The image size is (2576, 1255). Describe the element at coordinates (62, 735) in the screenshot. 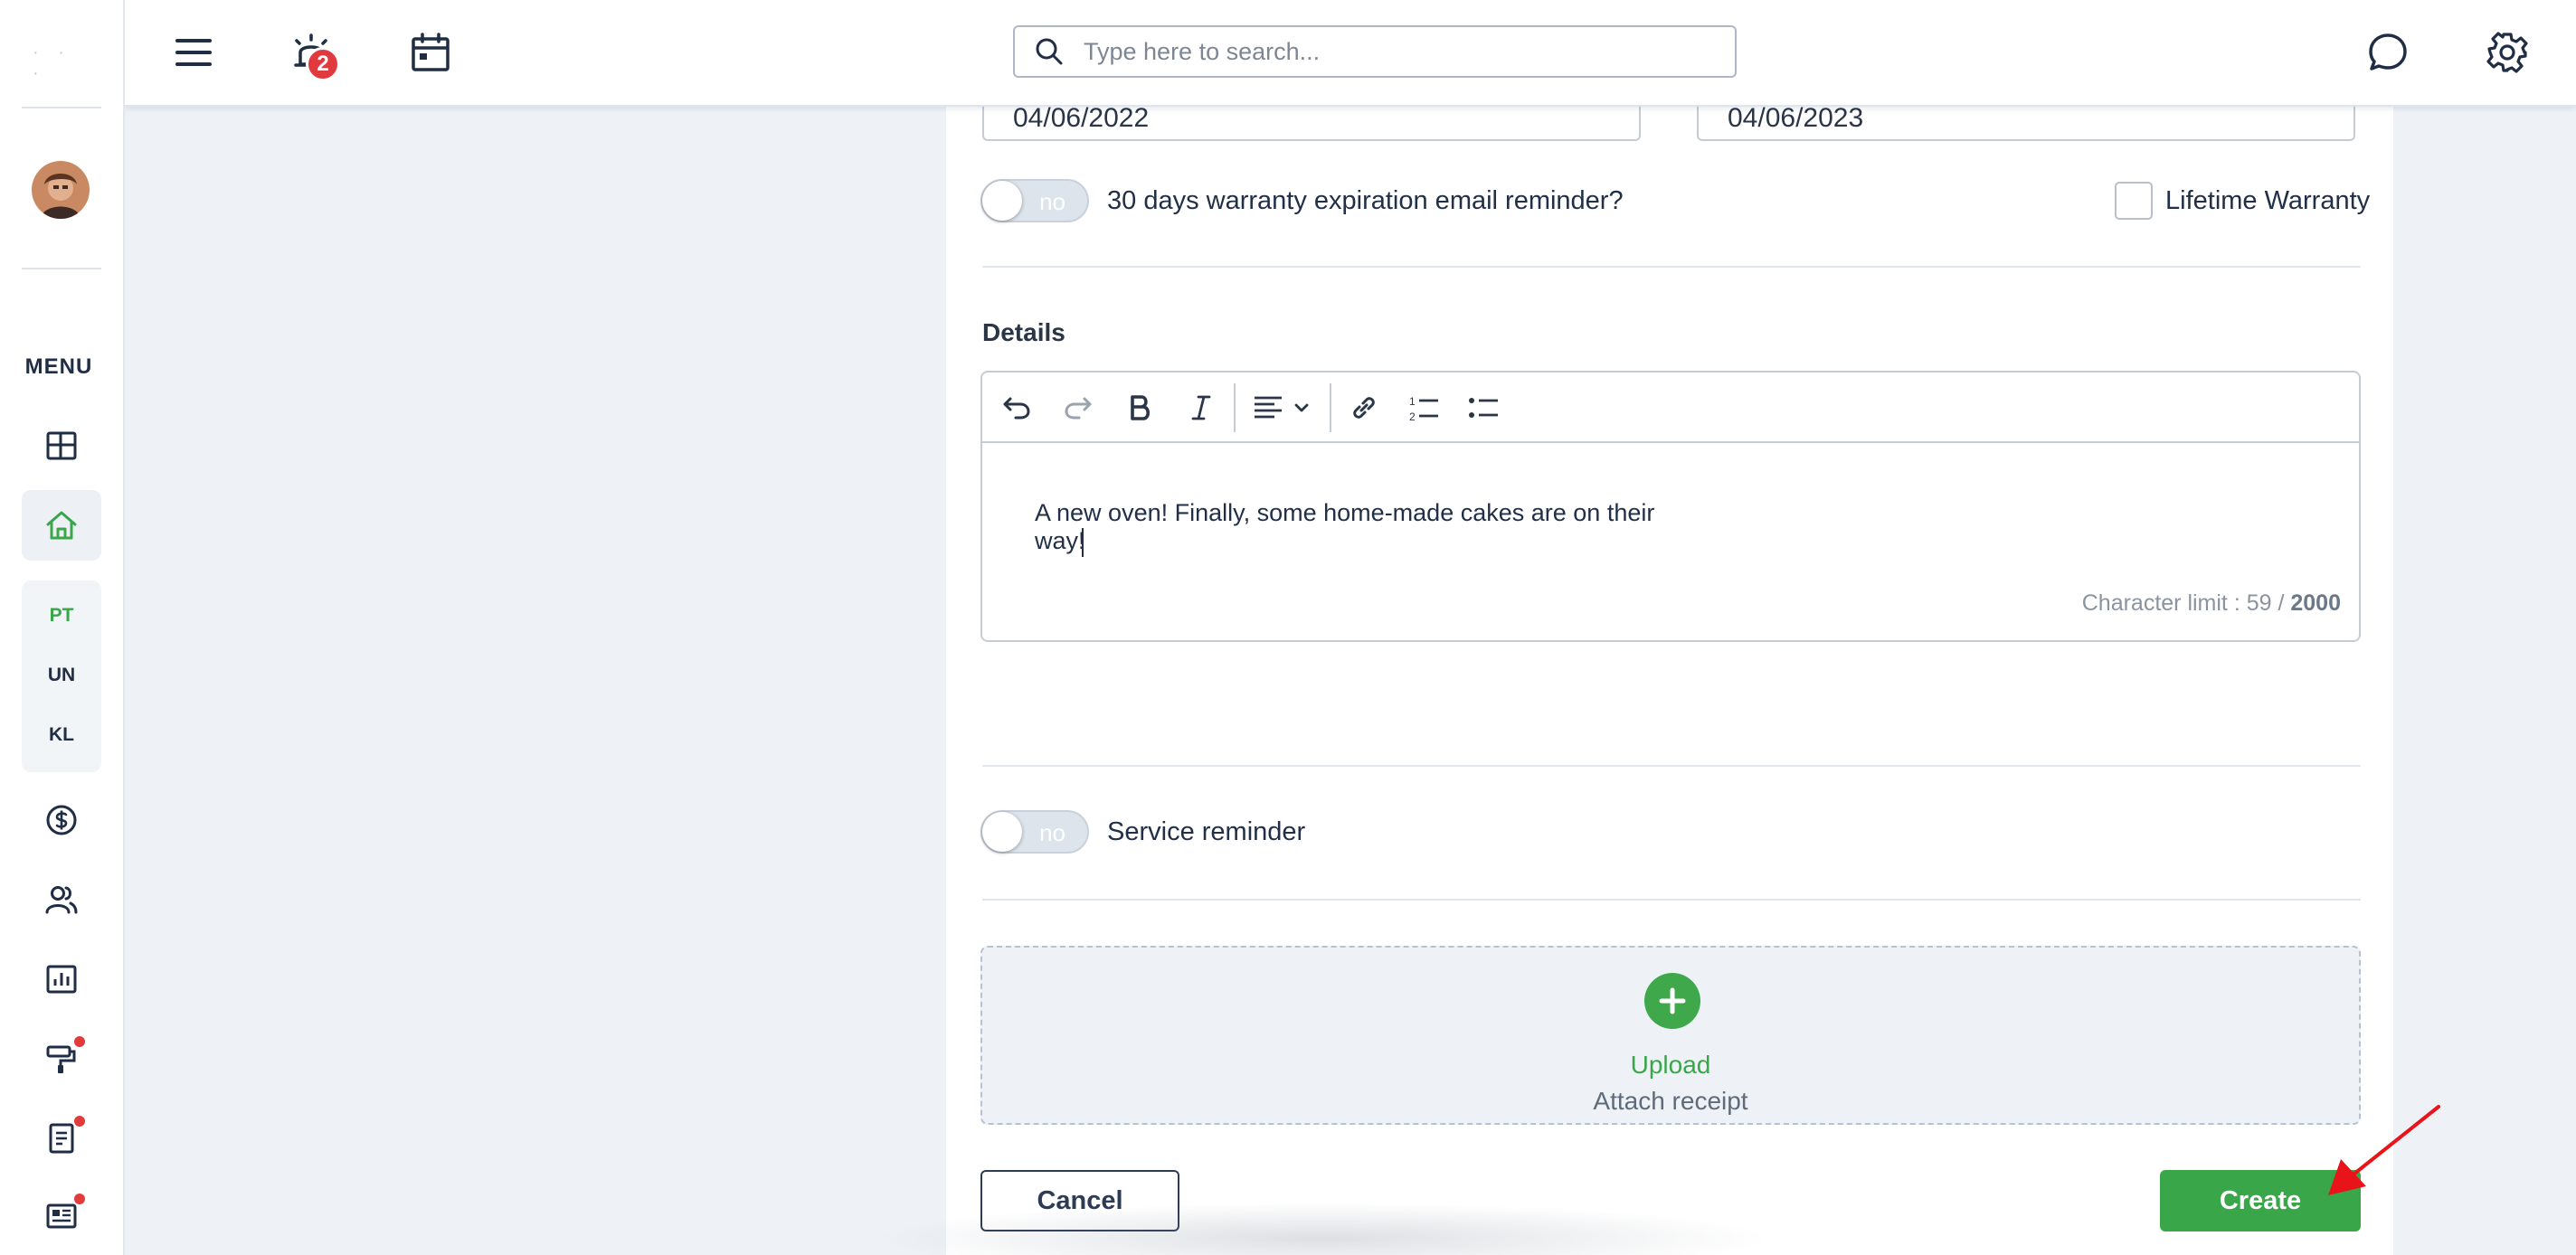

I see `shortcut-kl: KL` at that location.